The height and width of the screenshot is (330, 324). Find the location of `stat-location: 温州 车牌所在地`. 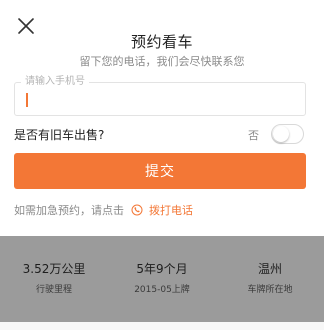

stat-location: 温州 车牌所在地 is located at coordinates (270, 277).